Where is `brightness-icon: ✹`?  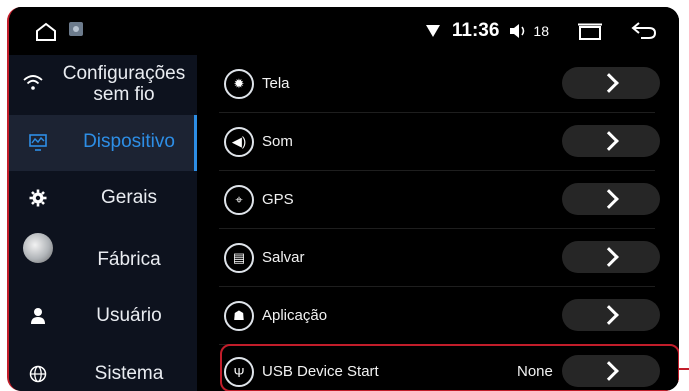
brightness-icon: ✹ is located at coordinates (239, 84).